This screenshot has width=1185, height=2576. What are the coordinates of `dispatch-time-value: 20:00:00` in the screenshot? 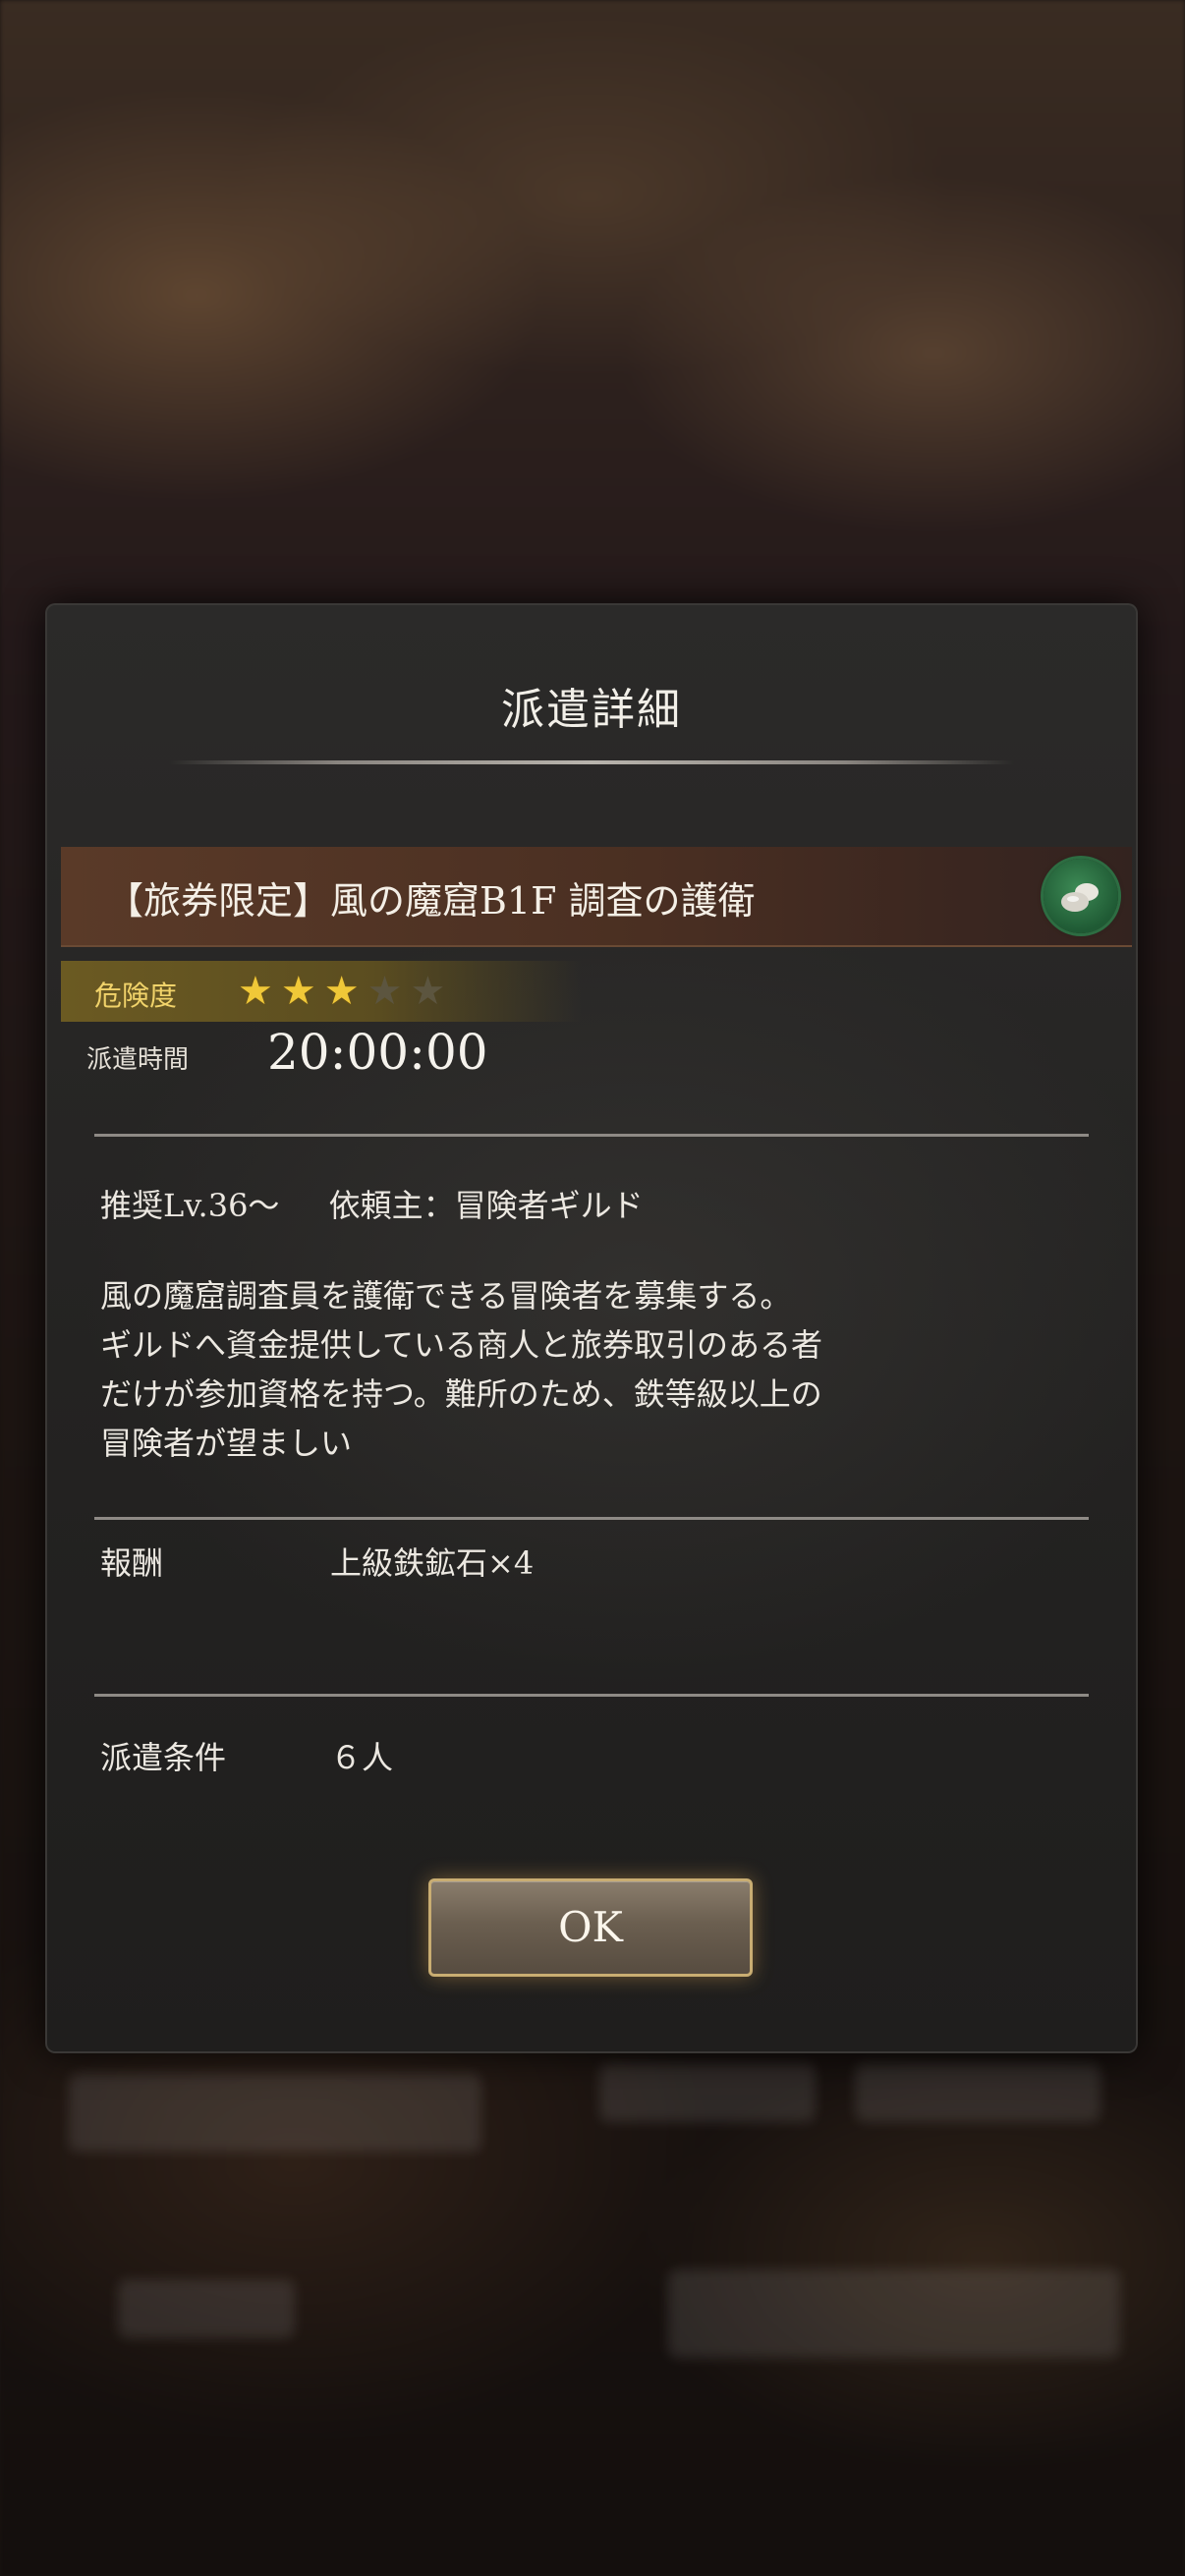 It's located at (378, 1052).